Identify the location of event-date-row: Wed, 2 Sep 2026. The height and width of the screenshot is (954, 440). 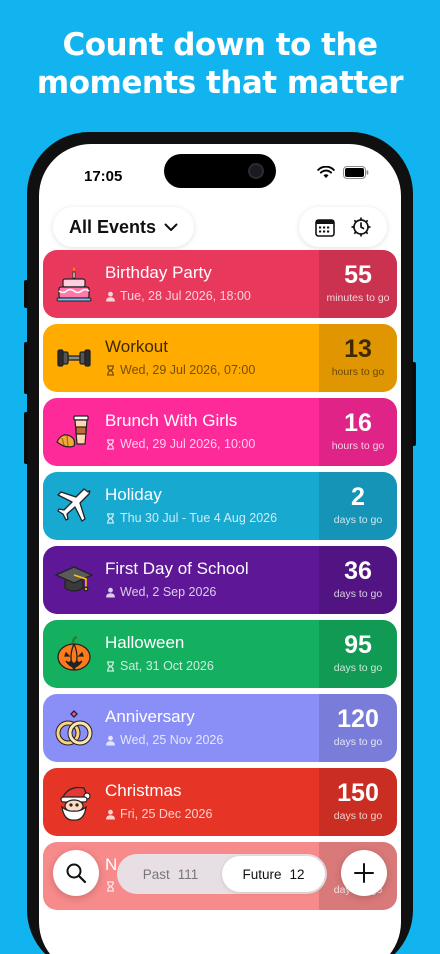
(160, 592).